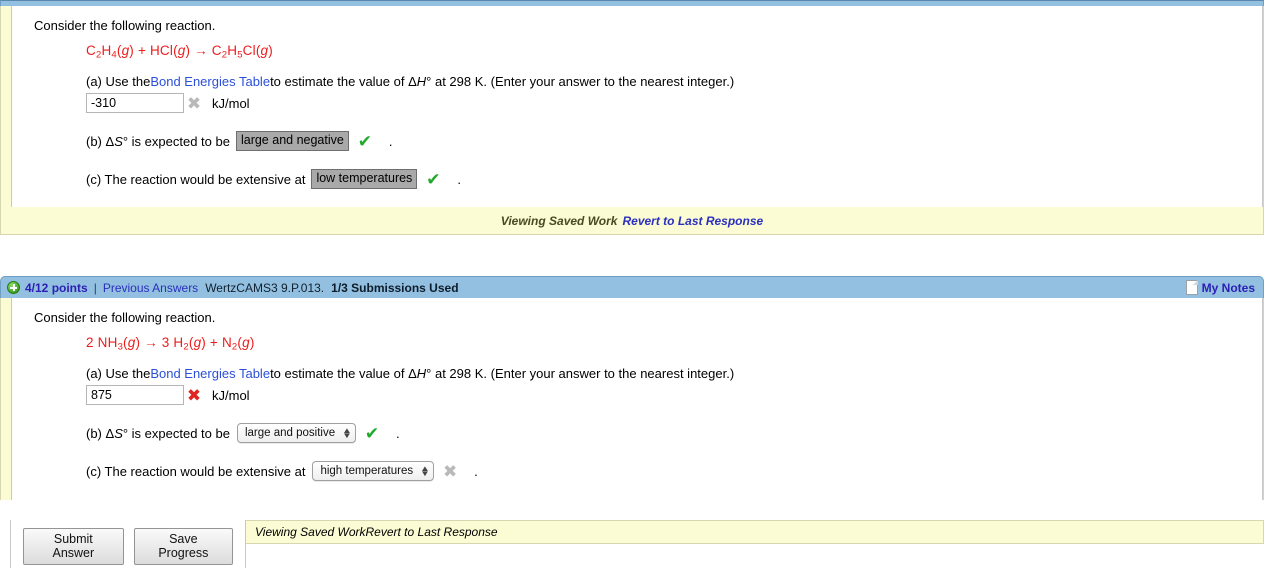  Describe the element at coordinates (196, 179) in the screenshot. I see `question-1-part-c-label: (c) The reaction would be extensive at` at that location.